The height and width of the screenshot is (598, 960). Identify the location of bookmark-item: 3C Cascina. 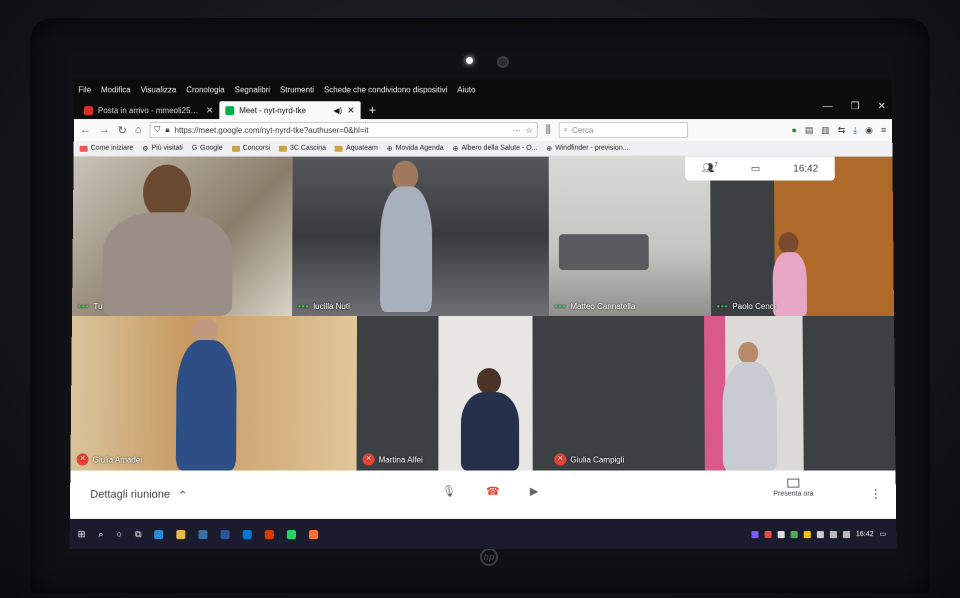
(302, 148).